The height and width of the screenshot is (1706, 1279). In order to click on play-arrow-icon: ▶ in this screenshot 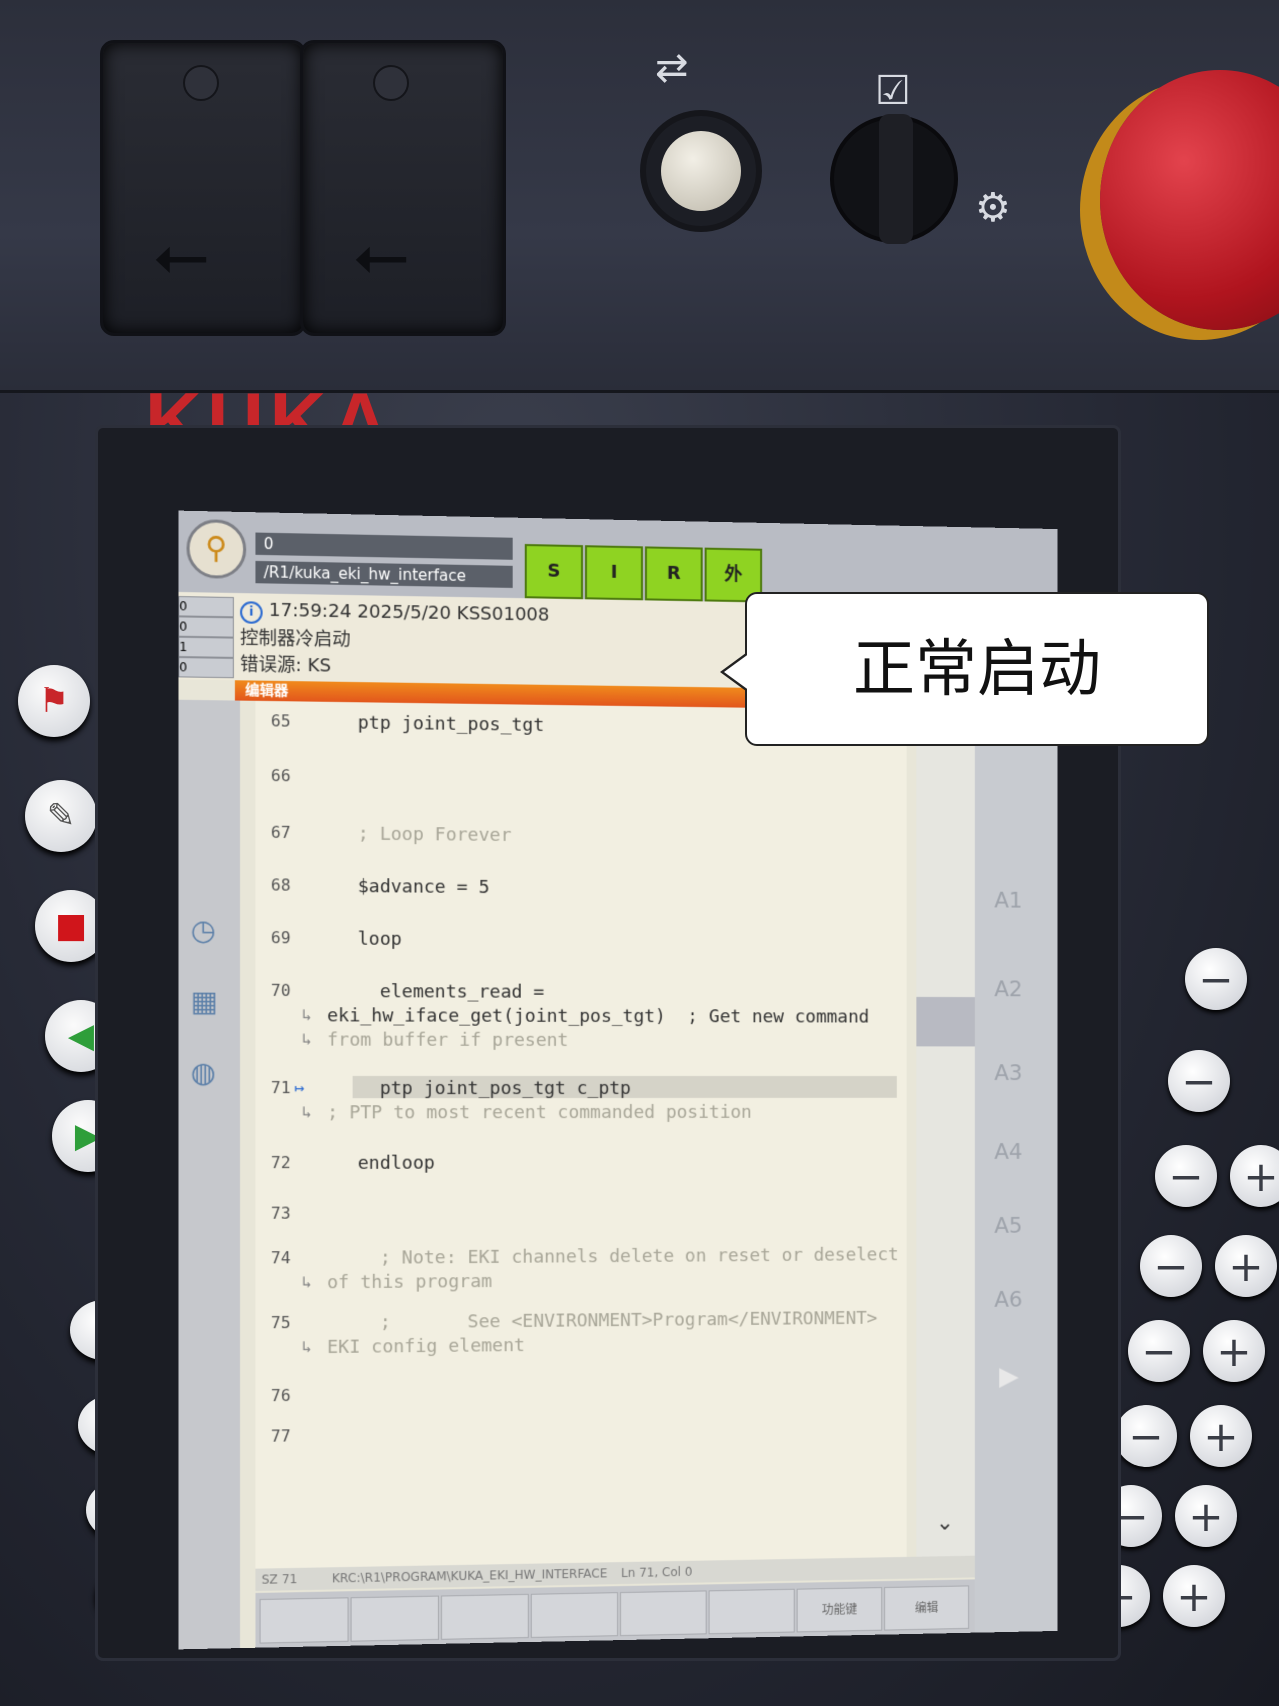, I will do `click(1008, 1377)`.